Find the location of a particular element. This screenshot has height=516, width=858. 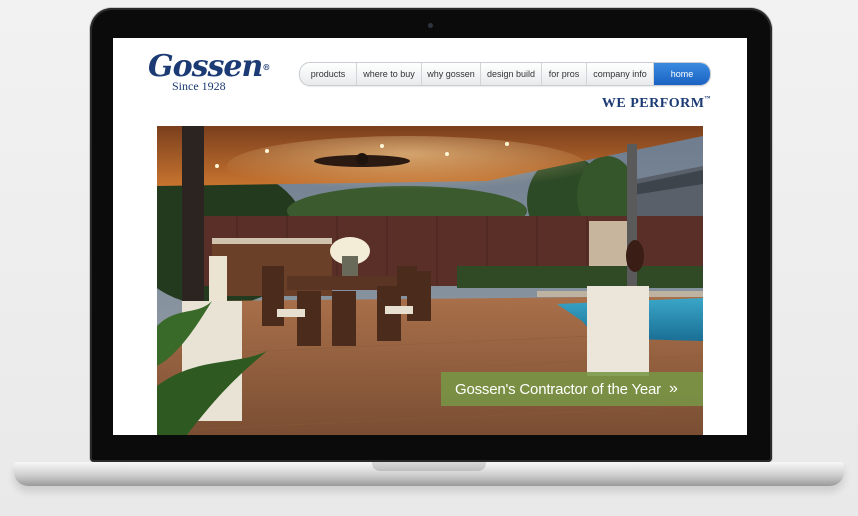

gossen-logo: Gossen® Since 1928 is located at coordinates (209, 72).